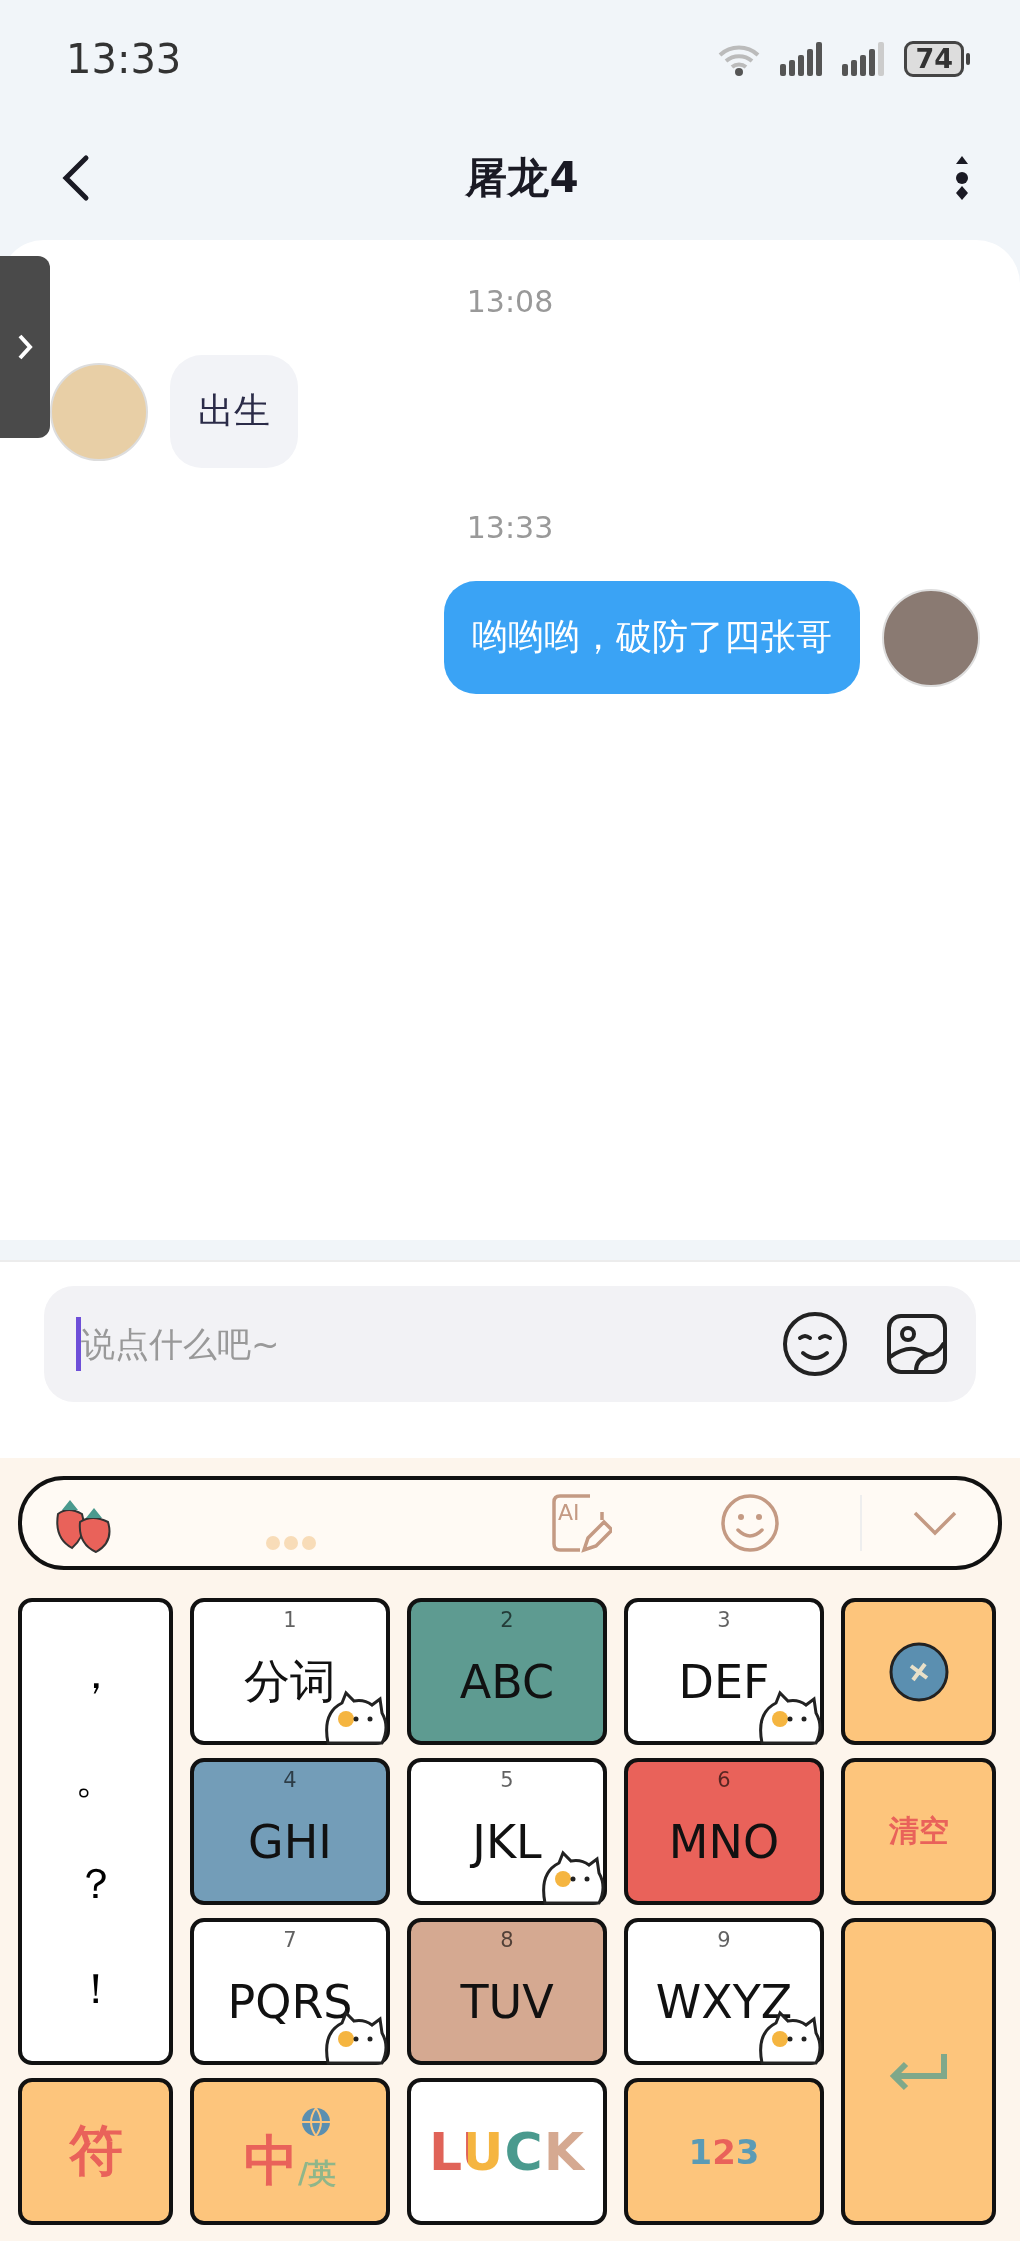  I want to click on sticker-icon, so click(917, 1344).